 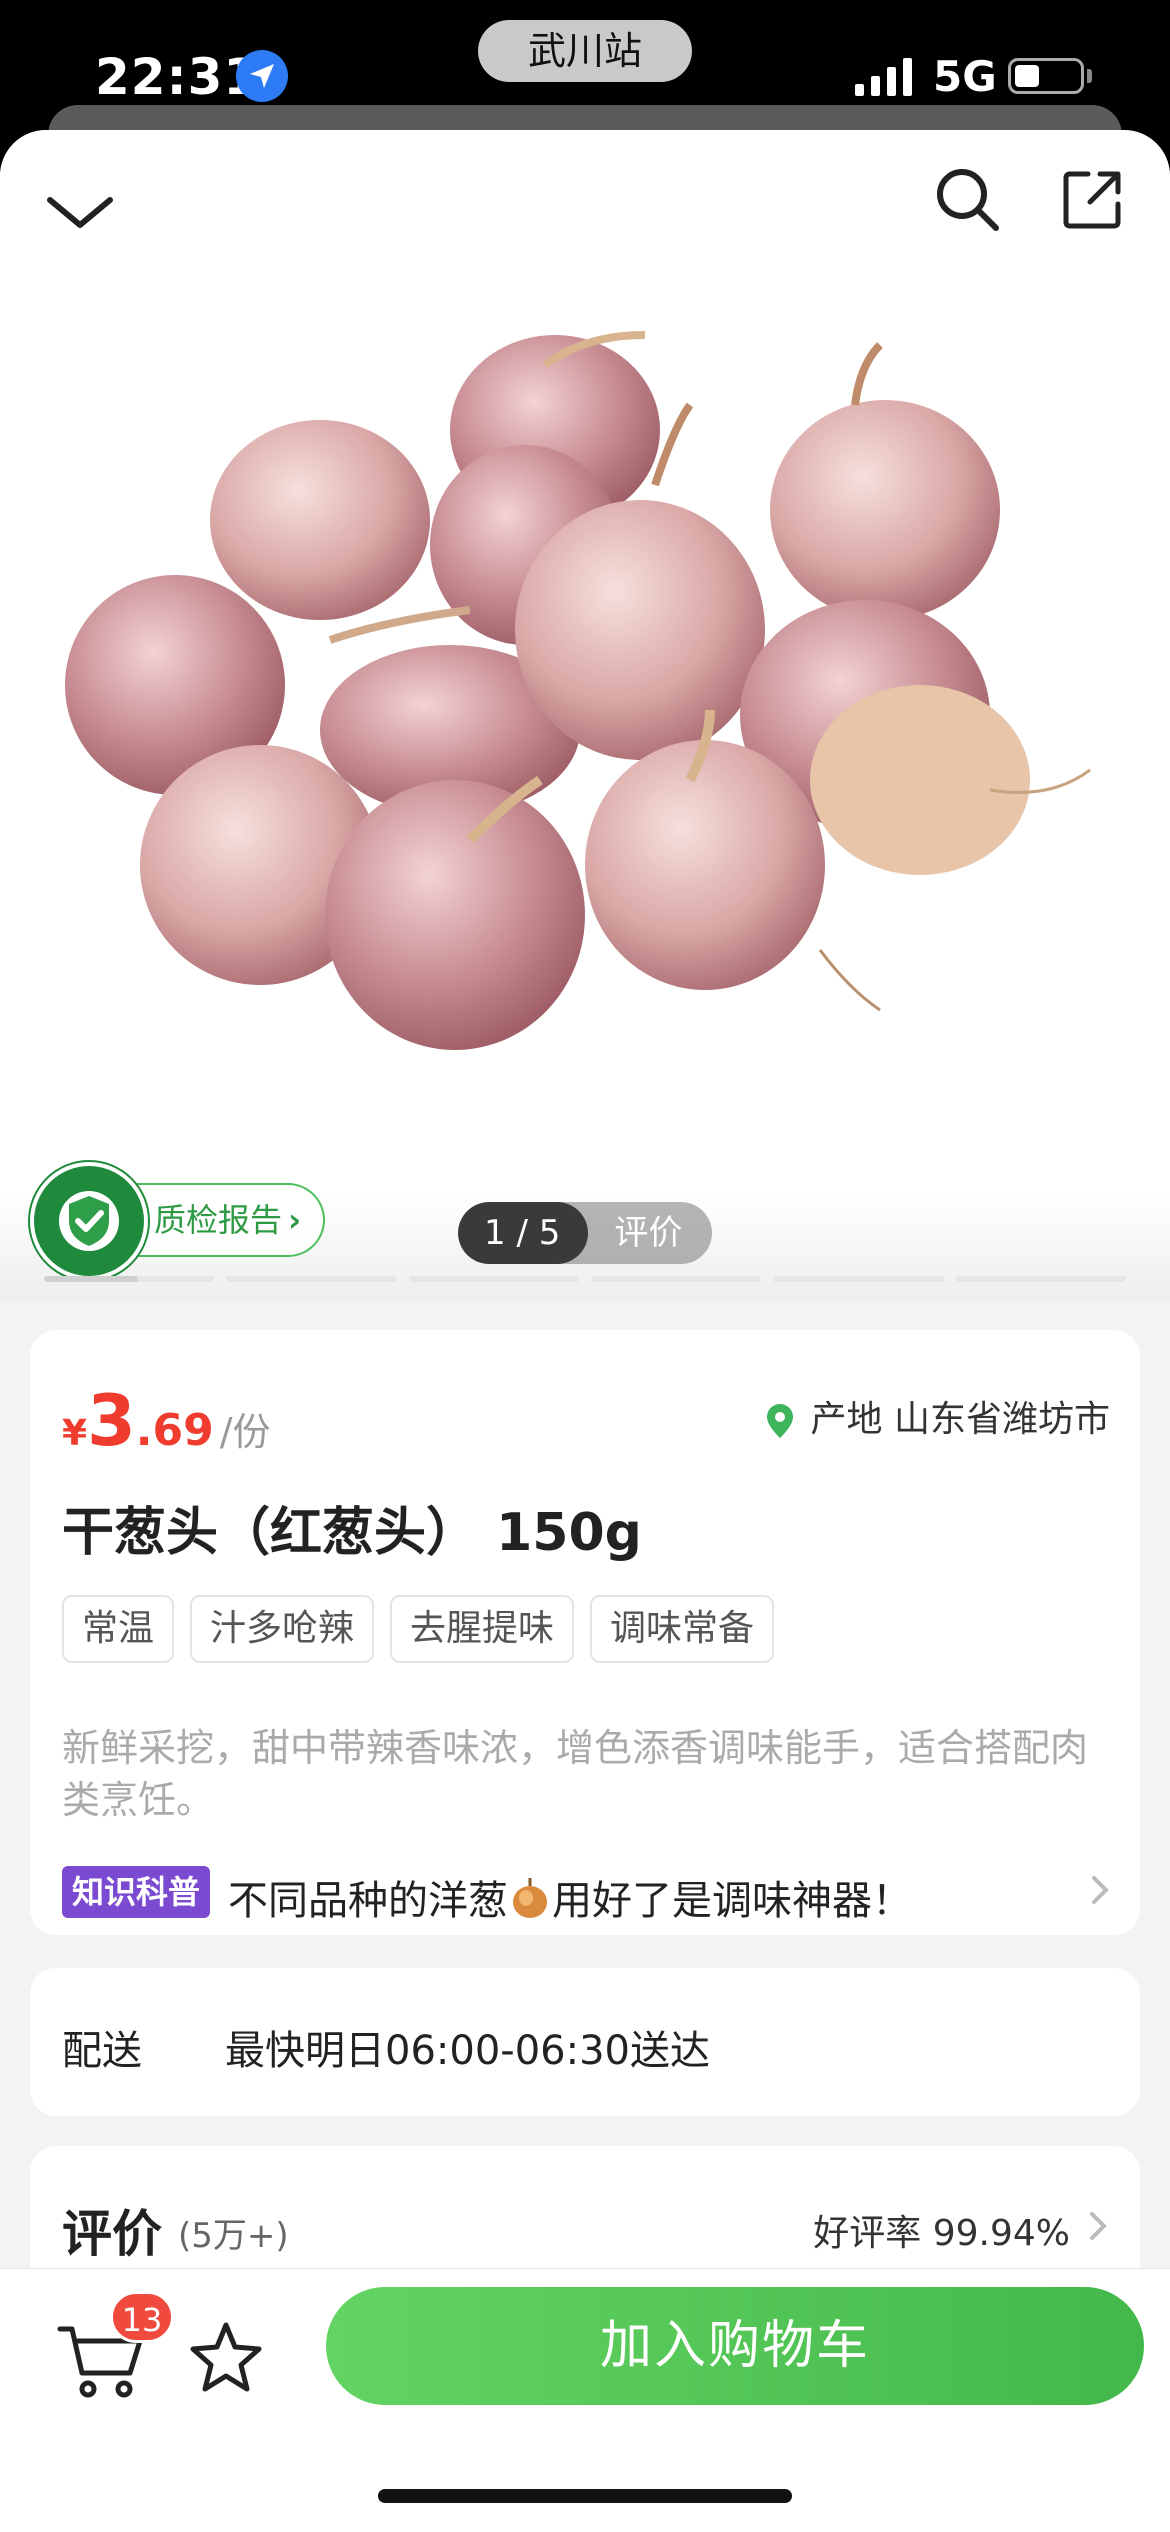 I want to click on search-icon, so click(x=968, y=200).